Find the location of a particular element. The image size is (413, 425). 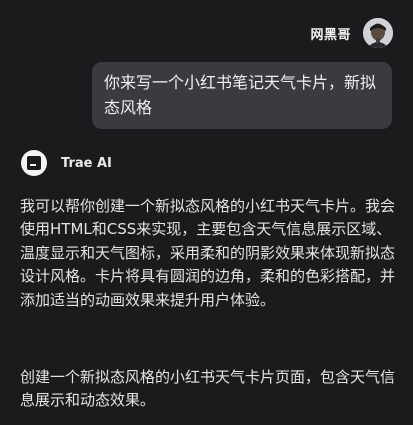

user-name: 网黑哥 is located at coordinates (330, 35).